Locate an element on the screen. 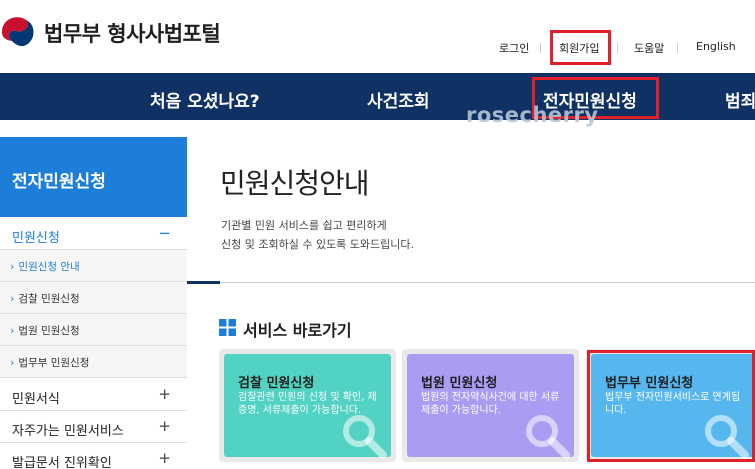  login-link: 로그인 is located at coordinates (514, 48).